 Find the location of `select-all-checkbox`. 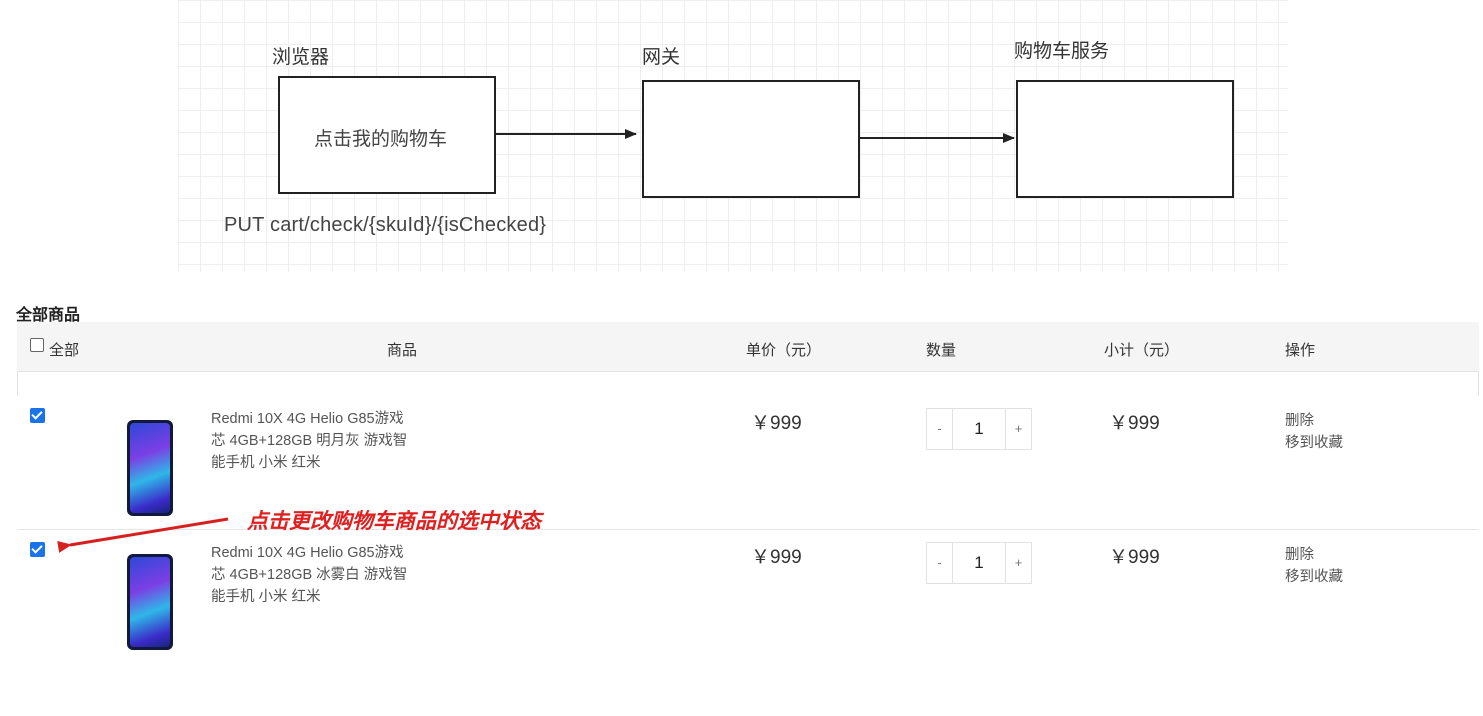

select-all-checkbox is located at coordinates (37, 345).